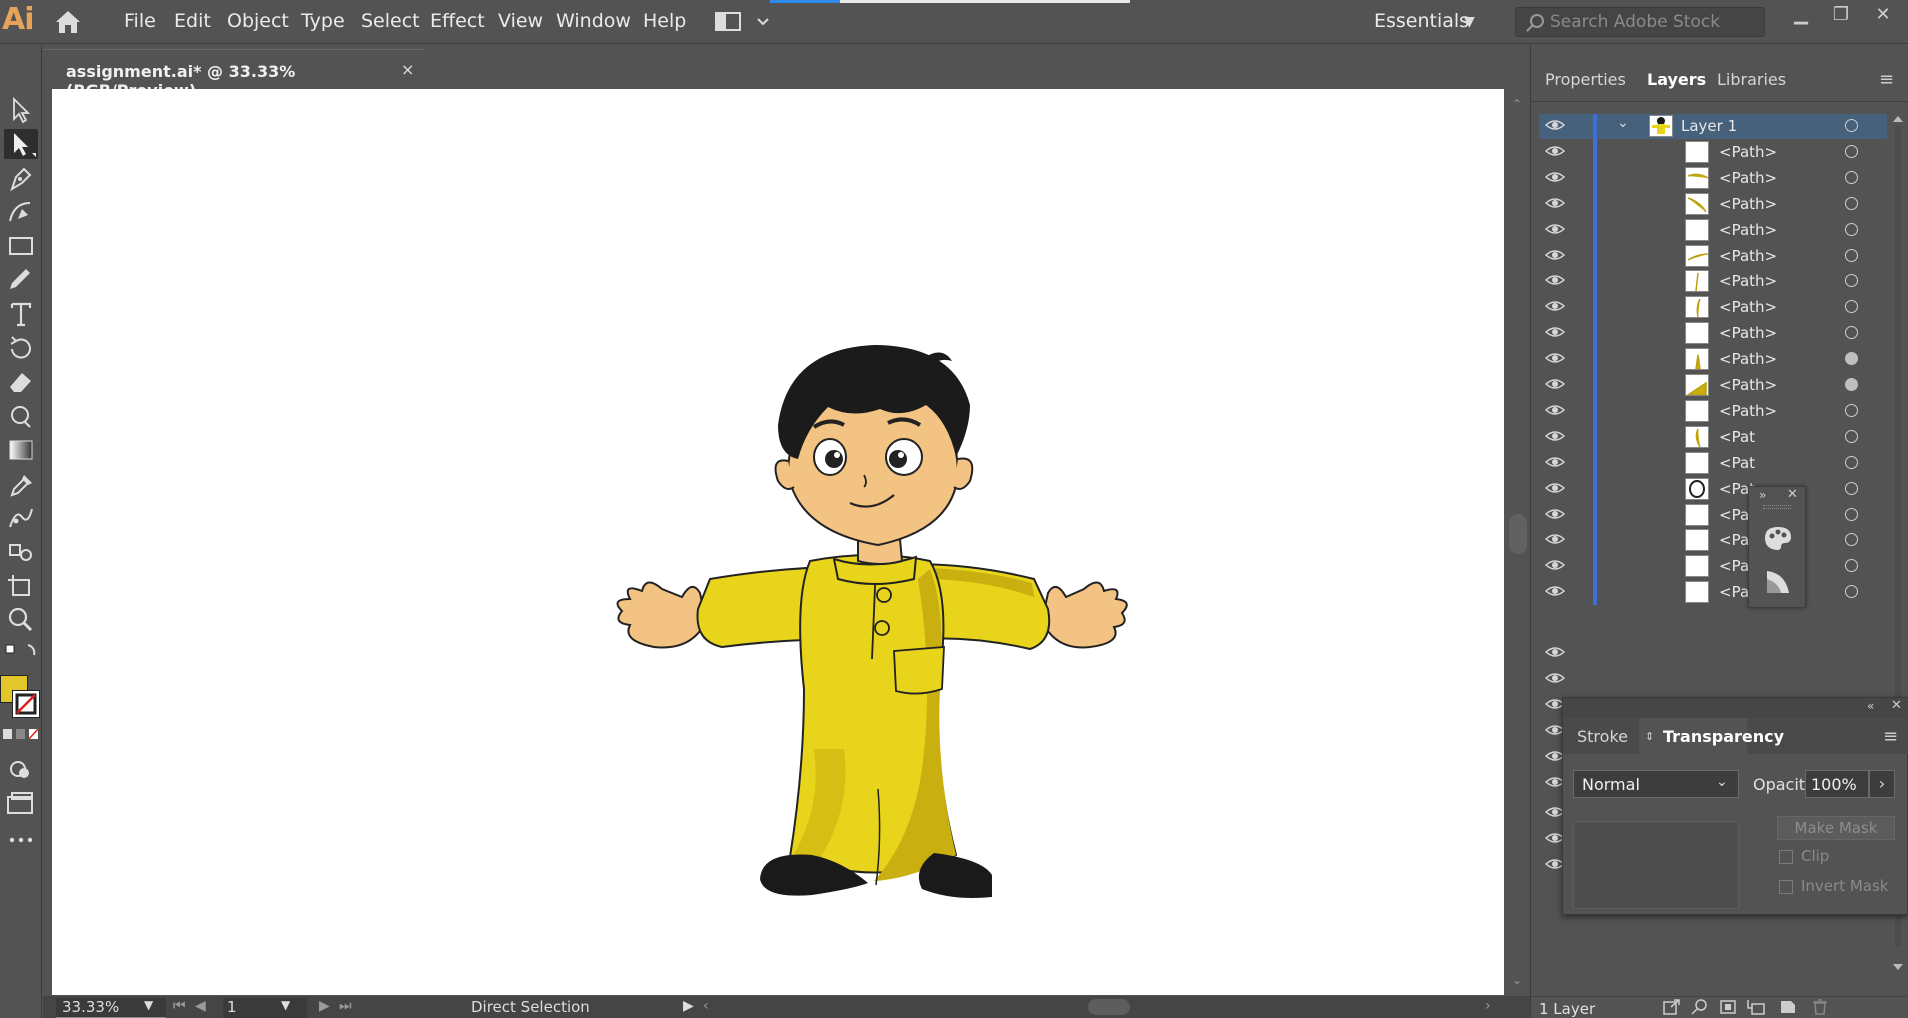 The image size is (1908, 1018). What do you see at coordinates (1841, 17) in the screenshot?
I see `restore-icon: ❐` at bounding box center [1841, 17].